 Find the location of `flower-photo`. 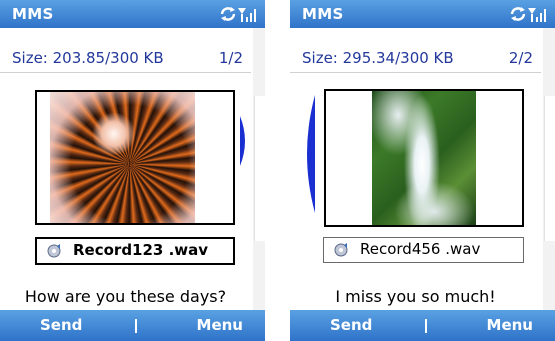

flower-photo is located at coordinates (122, 157).